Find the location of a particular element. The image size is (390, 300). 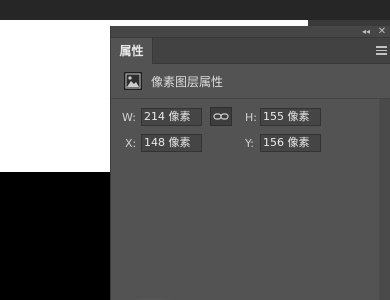

section-title: 像素图层属性 is located at coordinates (187, 82).